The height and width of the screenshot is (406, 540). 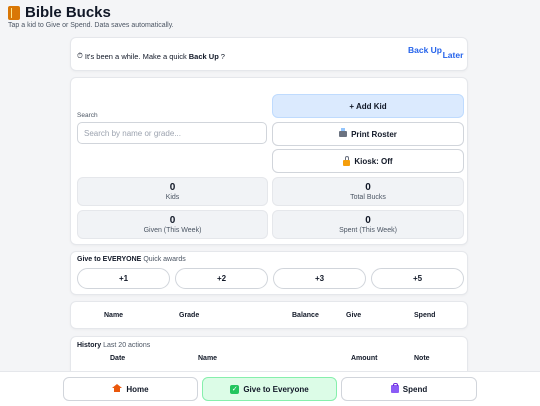 What do you see at coordinates (425, 315) in the screenshot?
I see `column-header-spend: Spend` at bounding box center [425, 315].